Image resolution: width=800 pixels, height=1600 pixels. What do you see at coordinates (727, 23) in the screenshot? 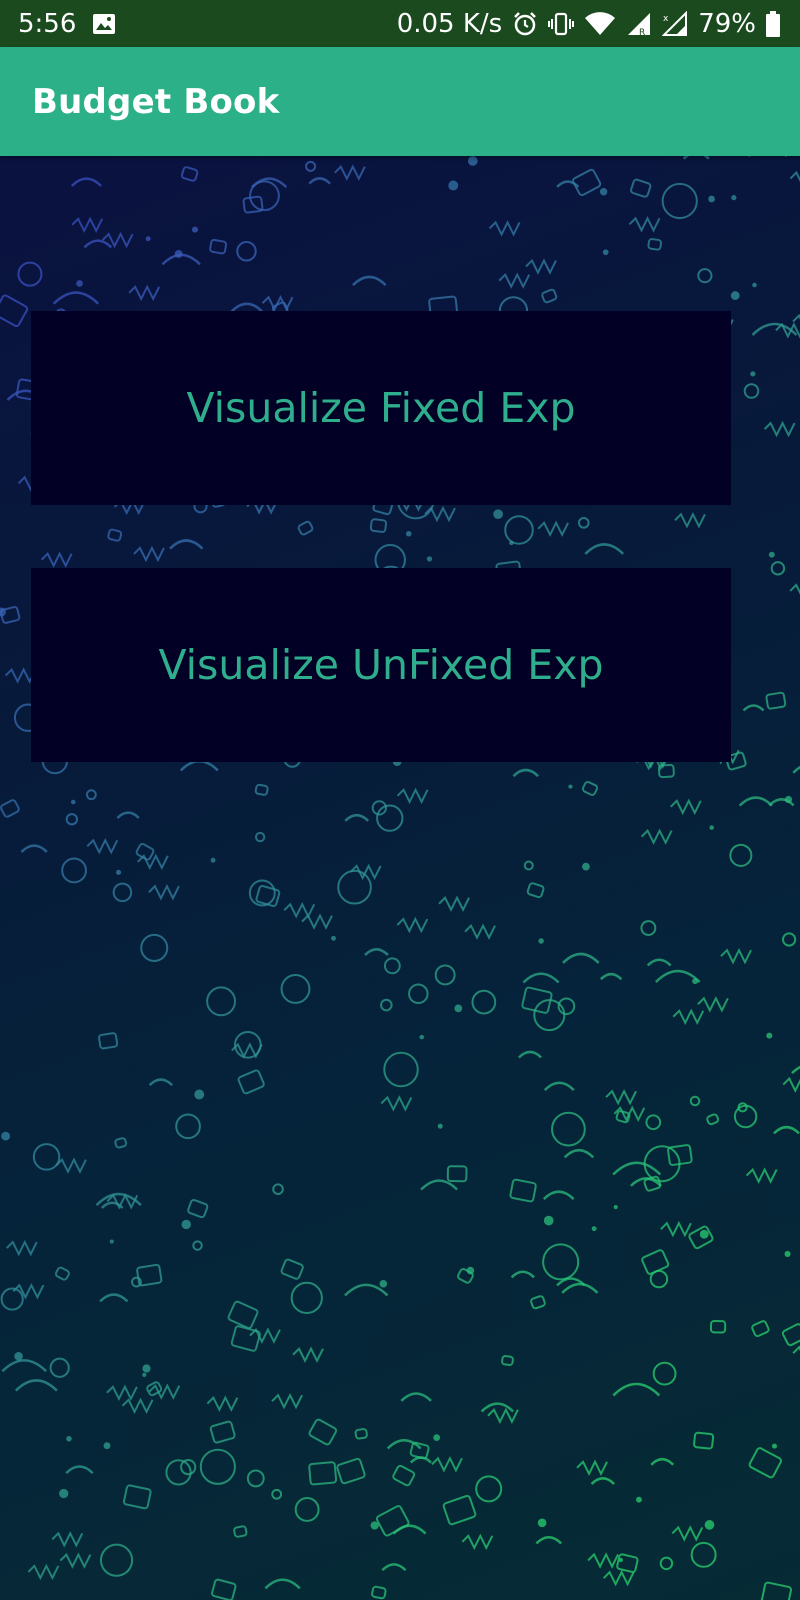
I see `battery-percent: 79%` at bounding box center [727, 23].